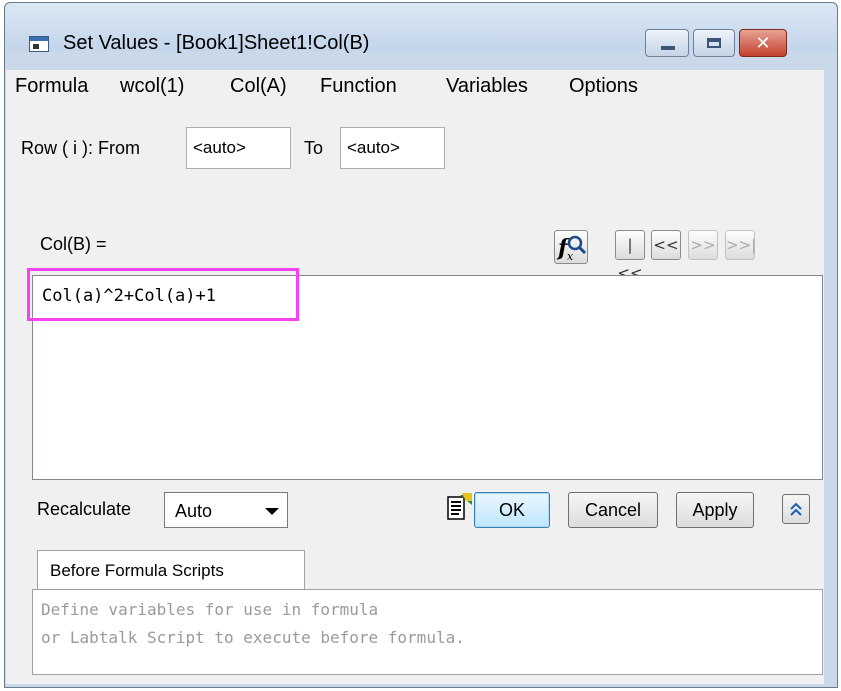  What do you see at coordinates (272, 511) in the screenshot?
I see `chevron-down-icon` at bounding box center [272, 511].